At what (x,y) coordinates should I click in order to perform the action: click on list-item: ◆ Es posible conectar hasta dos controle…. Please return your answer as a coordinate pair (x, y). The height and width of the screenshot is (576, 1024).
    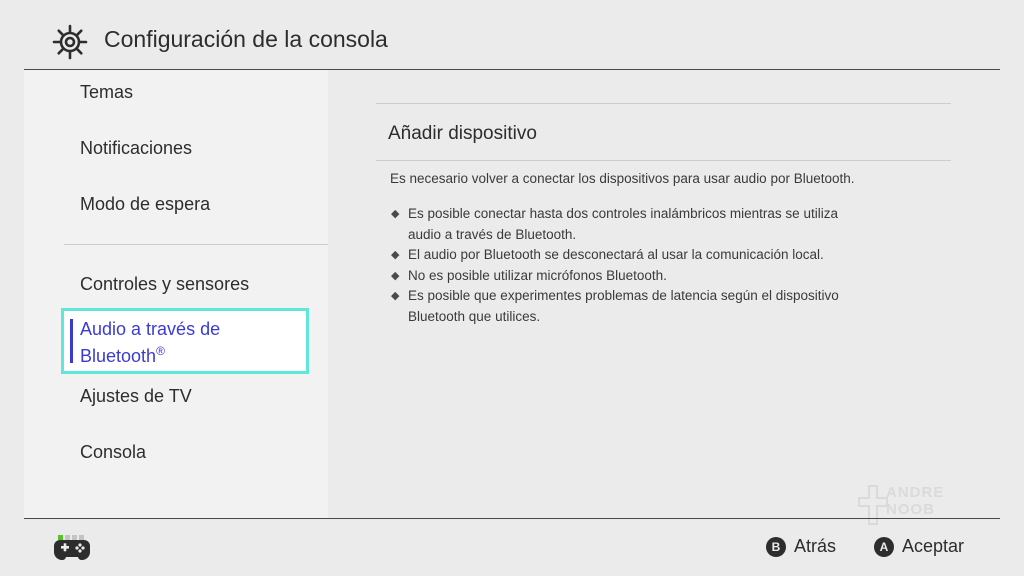
    Looking at the image, I should click on (614, 224).